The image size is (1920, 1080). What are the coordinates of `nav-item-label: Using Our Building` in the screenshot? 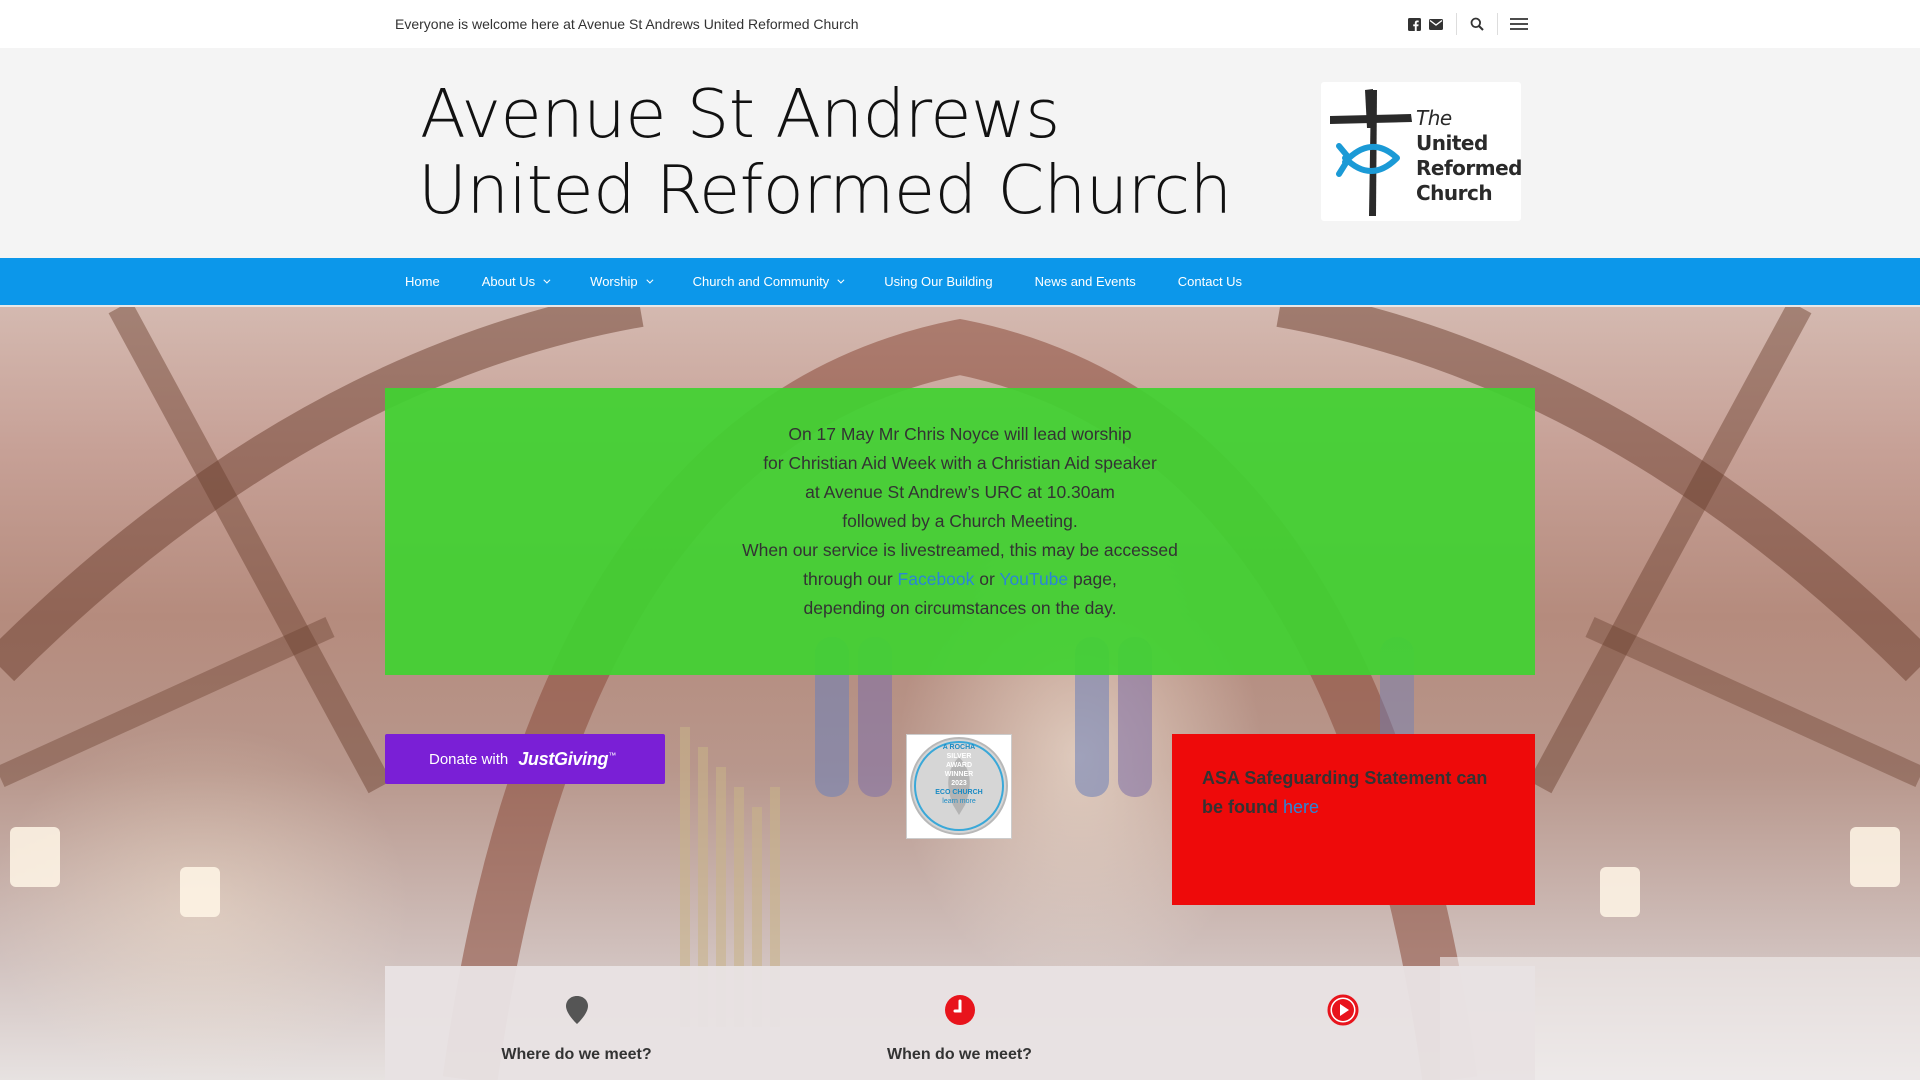 It's located at (938, 281).